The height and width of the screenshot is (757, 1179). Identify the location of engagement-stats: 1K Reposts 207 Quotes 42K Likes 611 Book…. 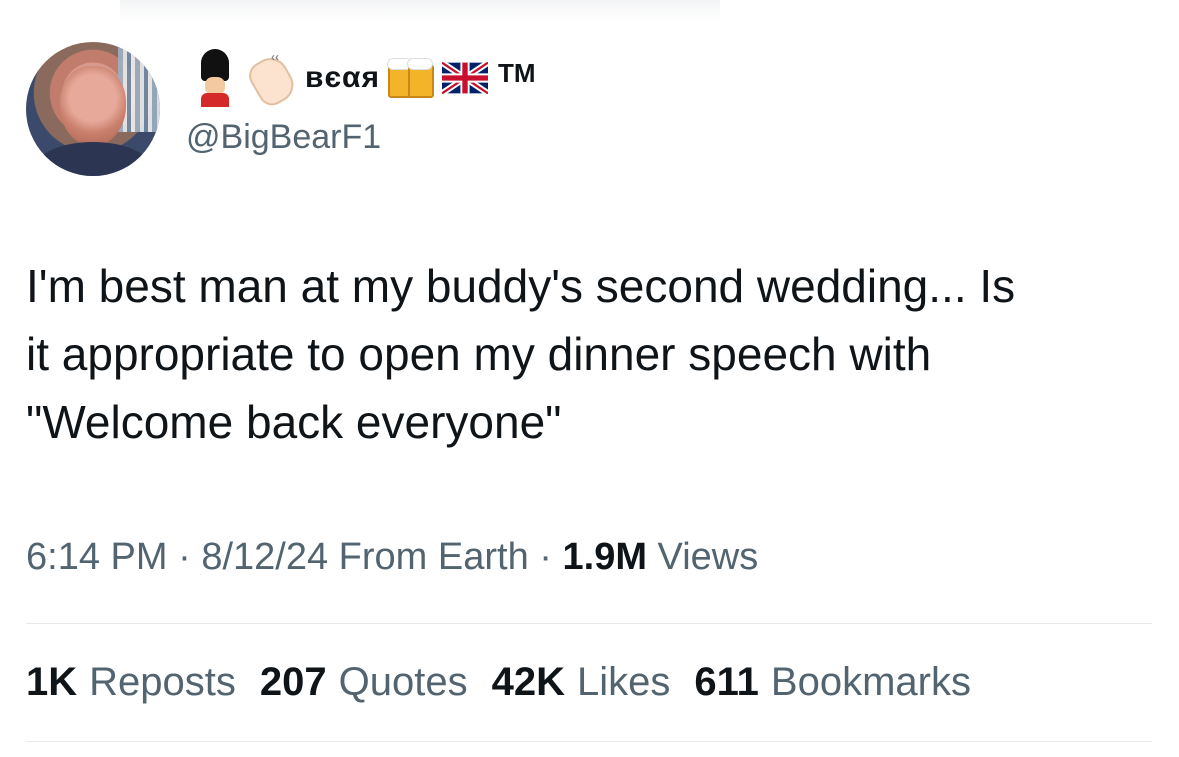
(498, 682).